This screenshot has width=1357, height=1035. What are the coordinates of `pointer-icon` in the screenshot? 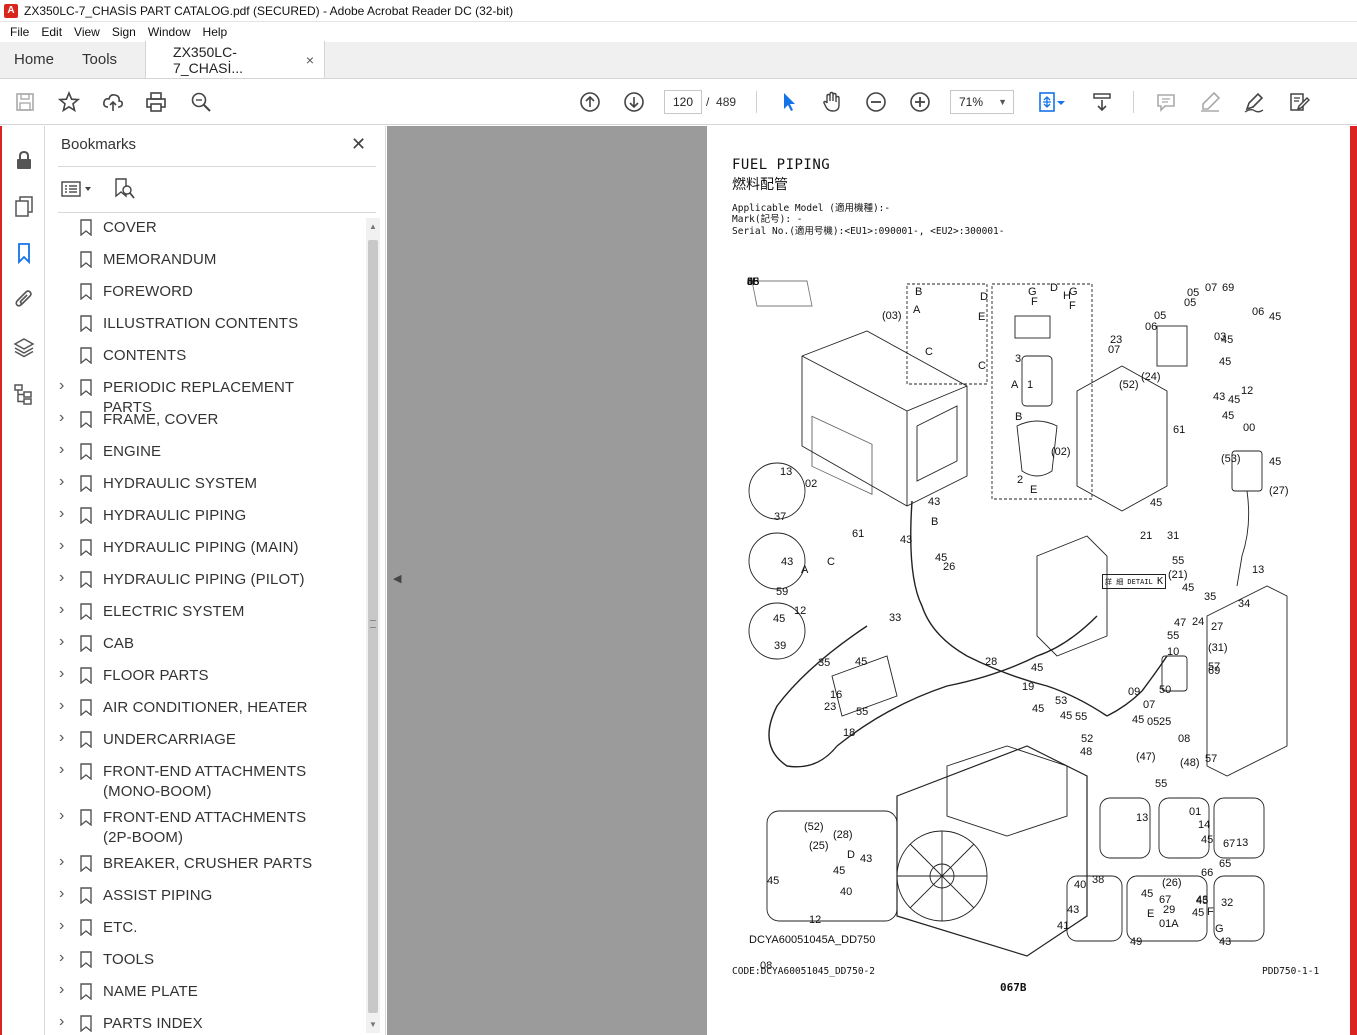 It's located at (789, 102).